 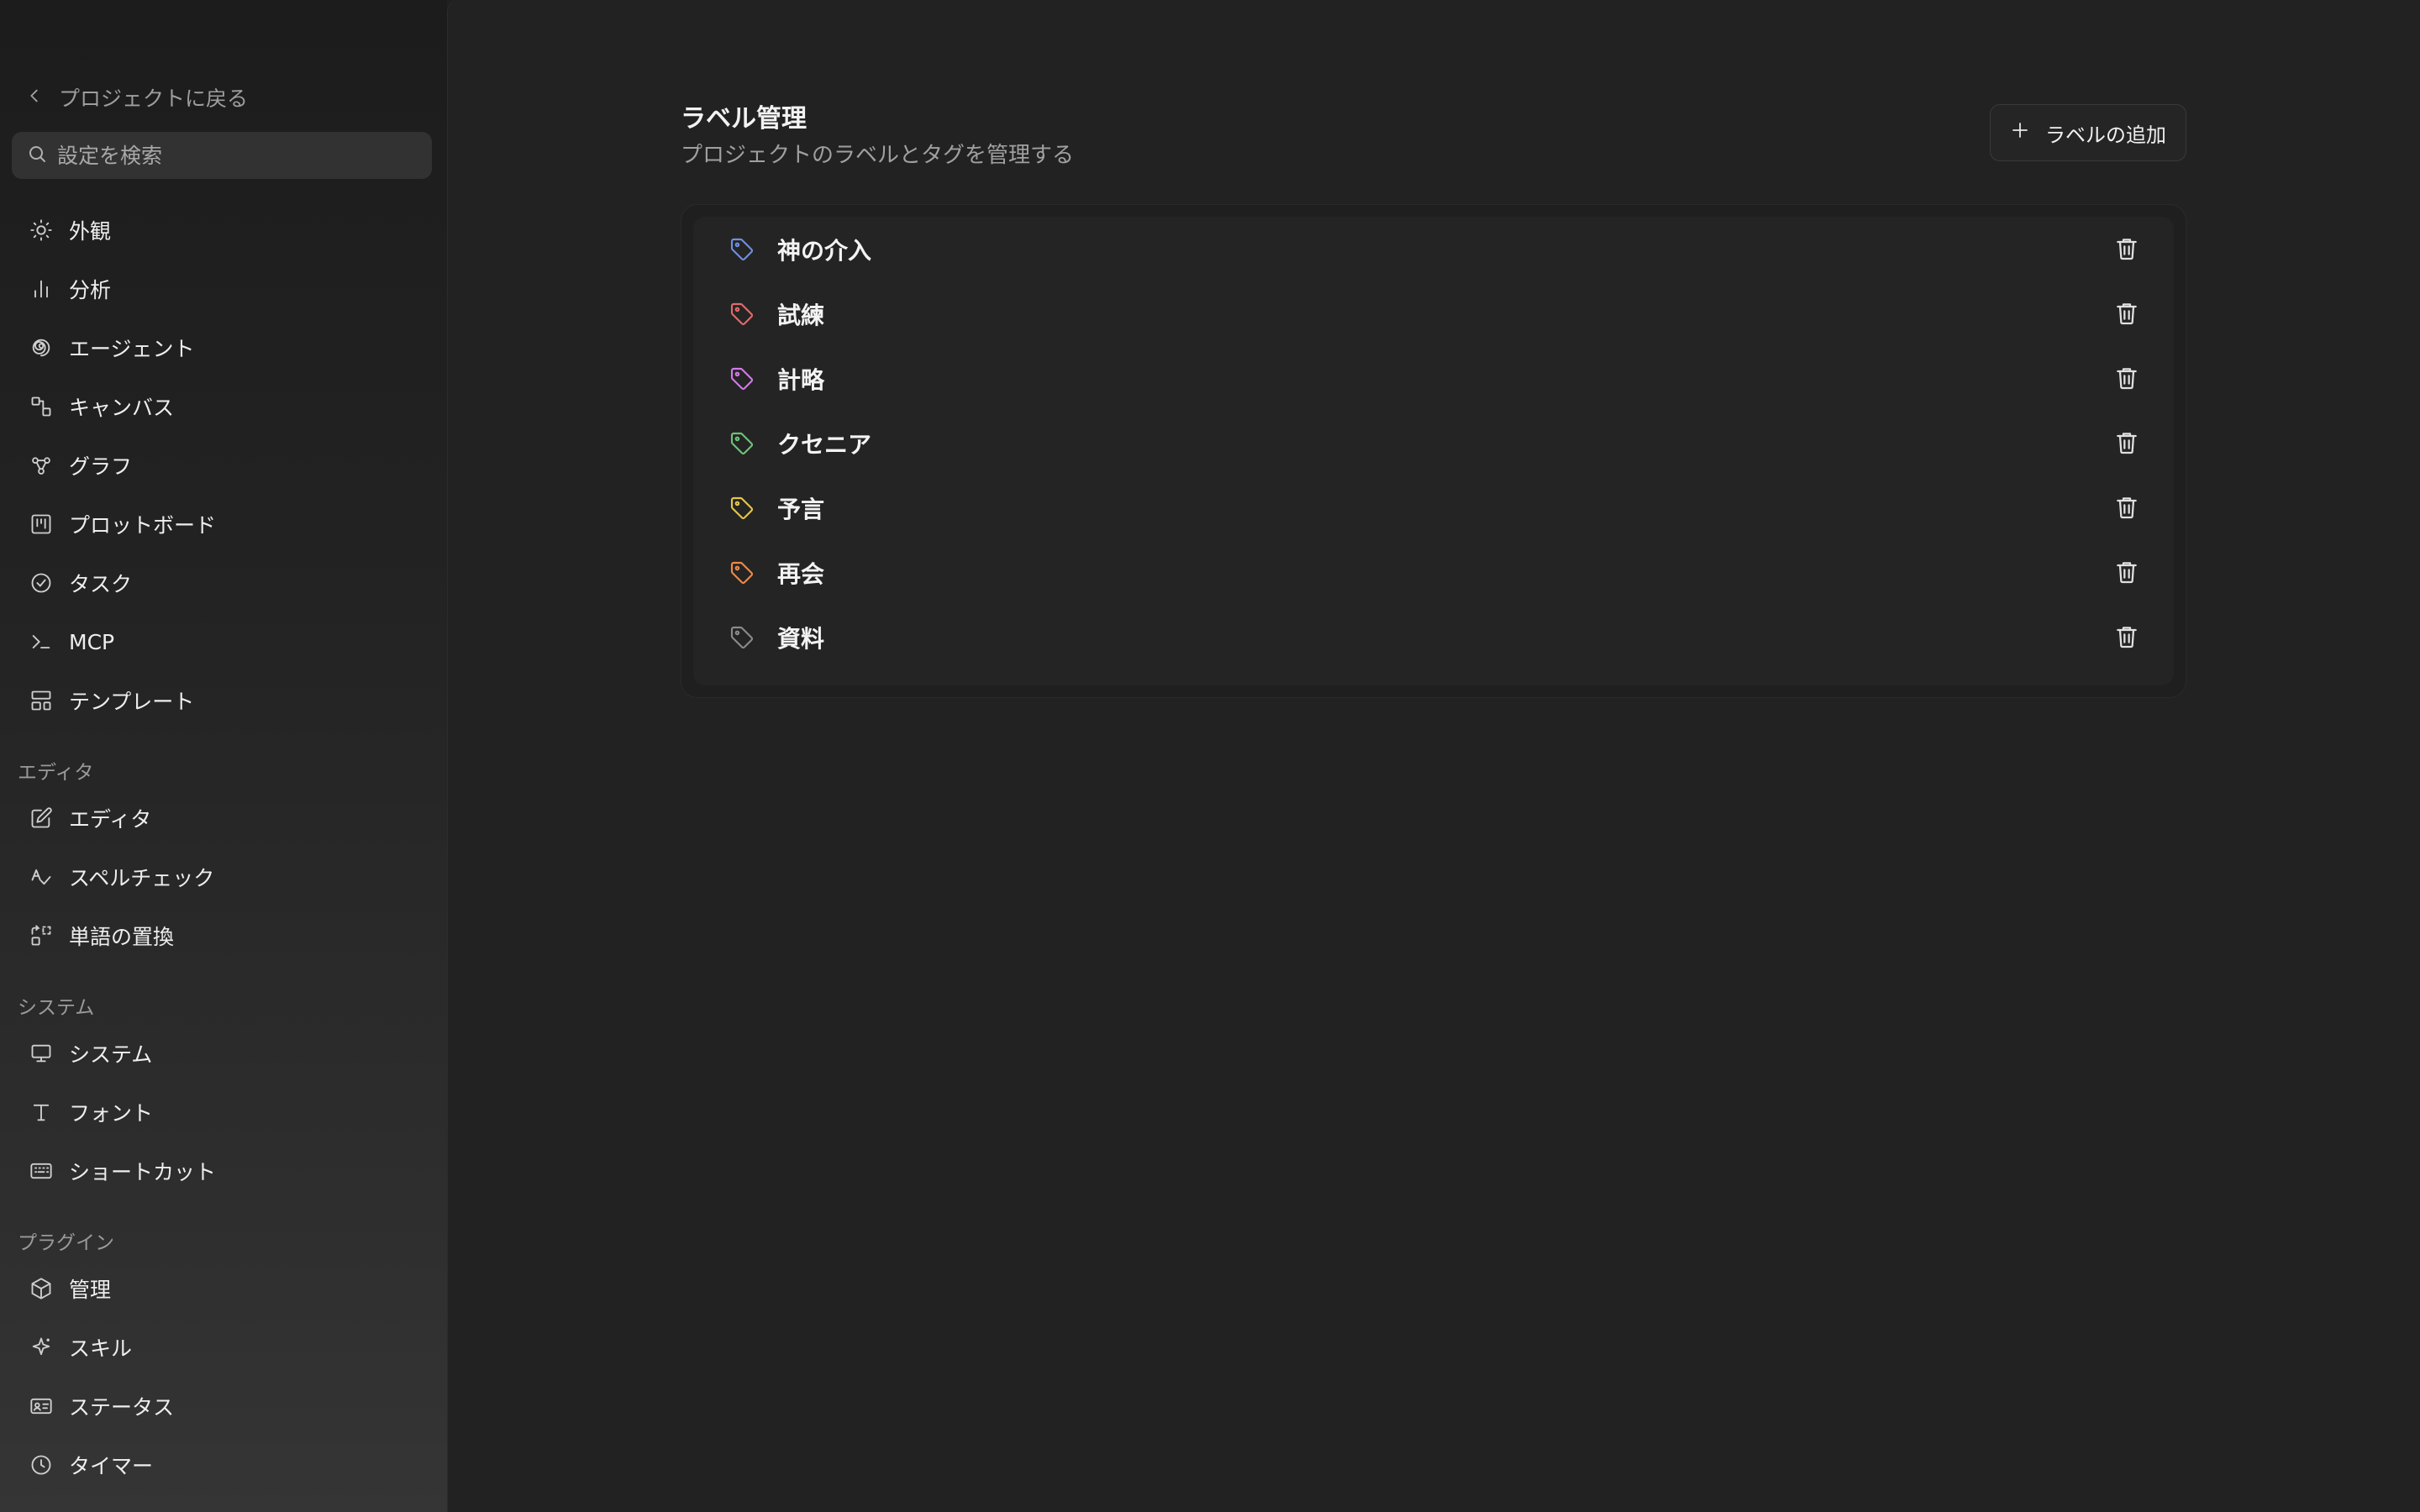 What do you see at coordinates (2105, 135) in the screenshot?
I see `add-label-button-text: ラベルの追加` at bounding box center [2105, 135].